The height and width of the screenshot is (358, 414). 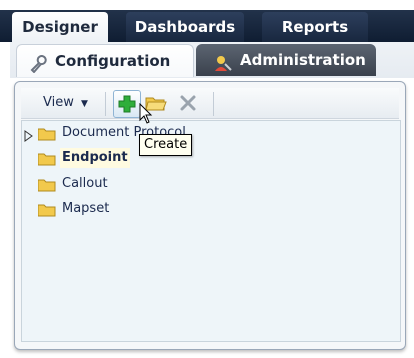 I want to click on top-tab-bar: Designer Dashboards Reports, so click(x=207, y=21).